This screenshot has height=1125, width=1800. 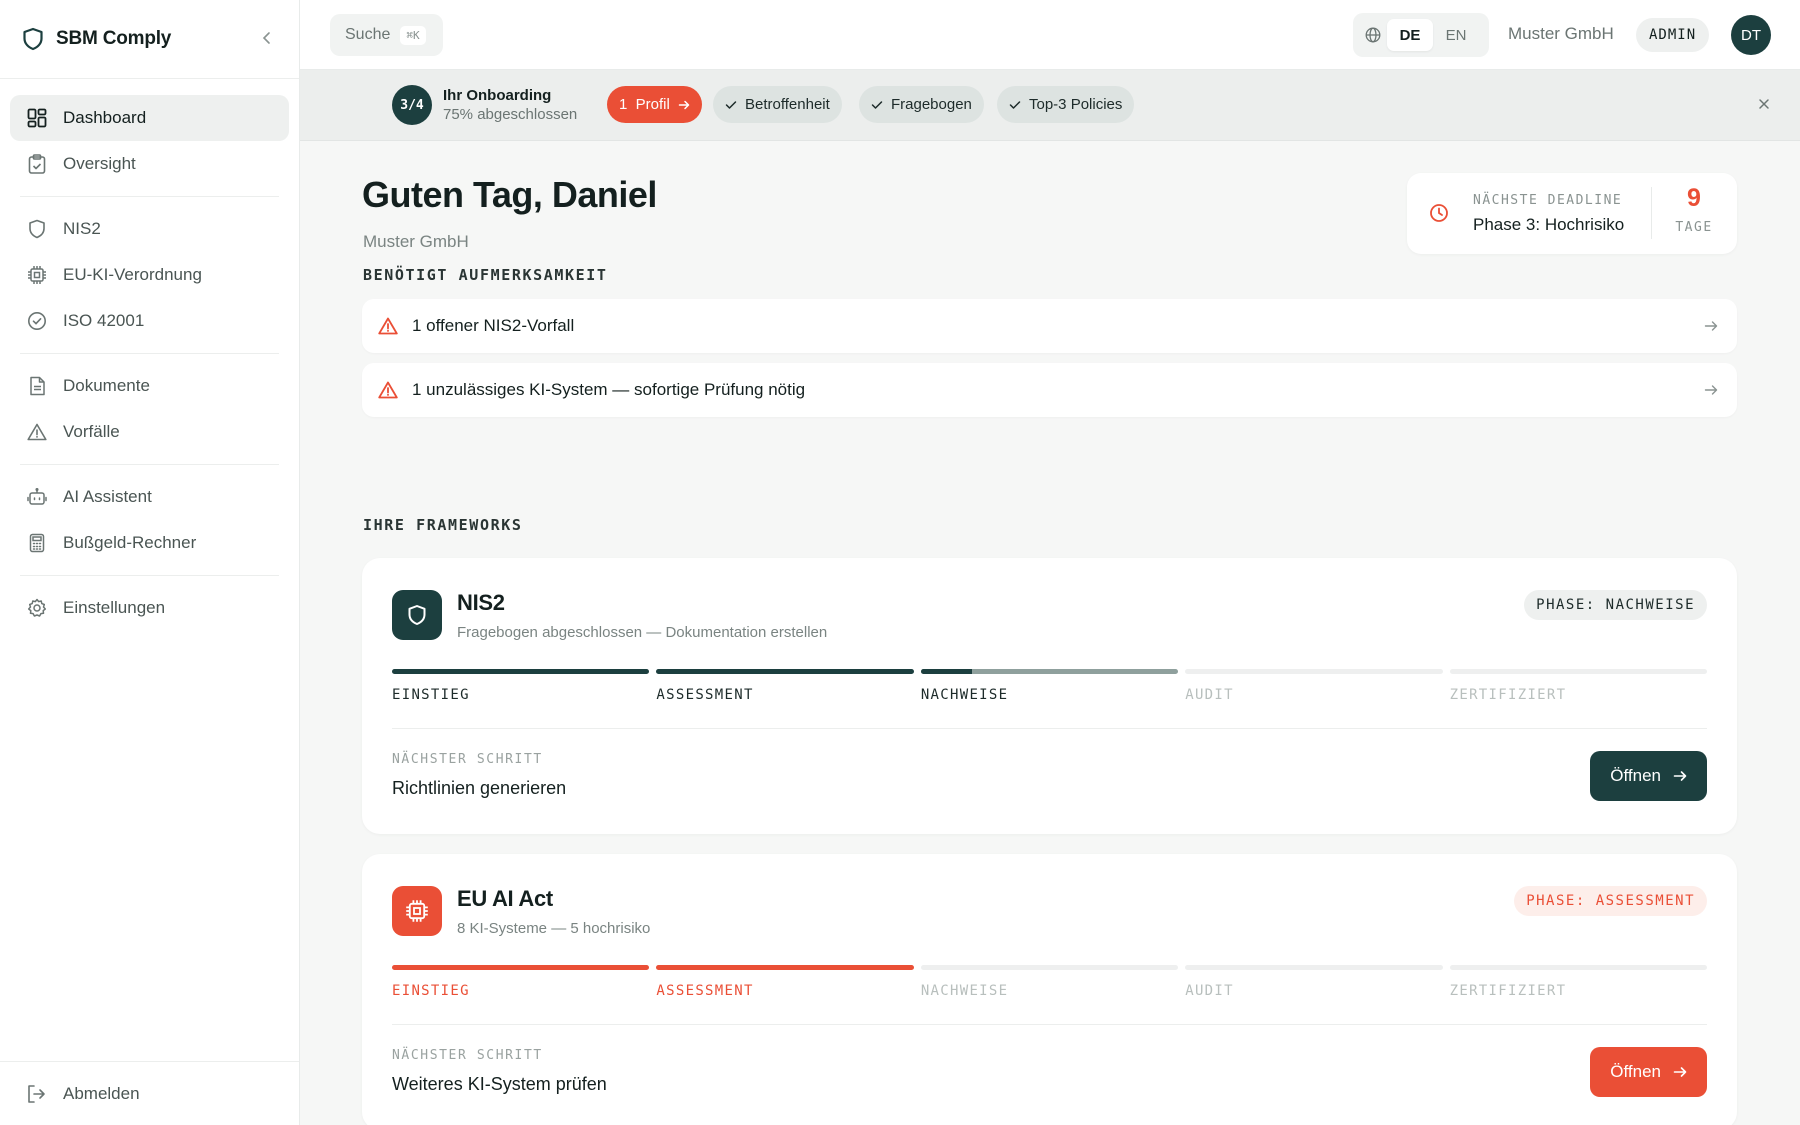 I want to click on onboarding-step-profil: 1 Profil, so click(x=654, y=104).